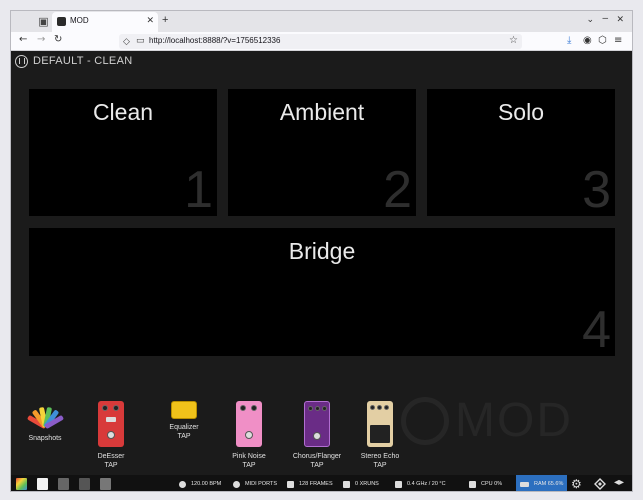 The image size is (643, 500). I want to click on firefox-view-icon: ▣, so click(43, 21).